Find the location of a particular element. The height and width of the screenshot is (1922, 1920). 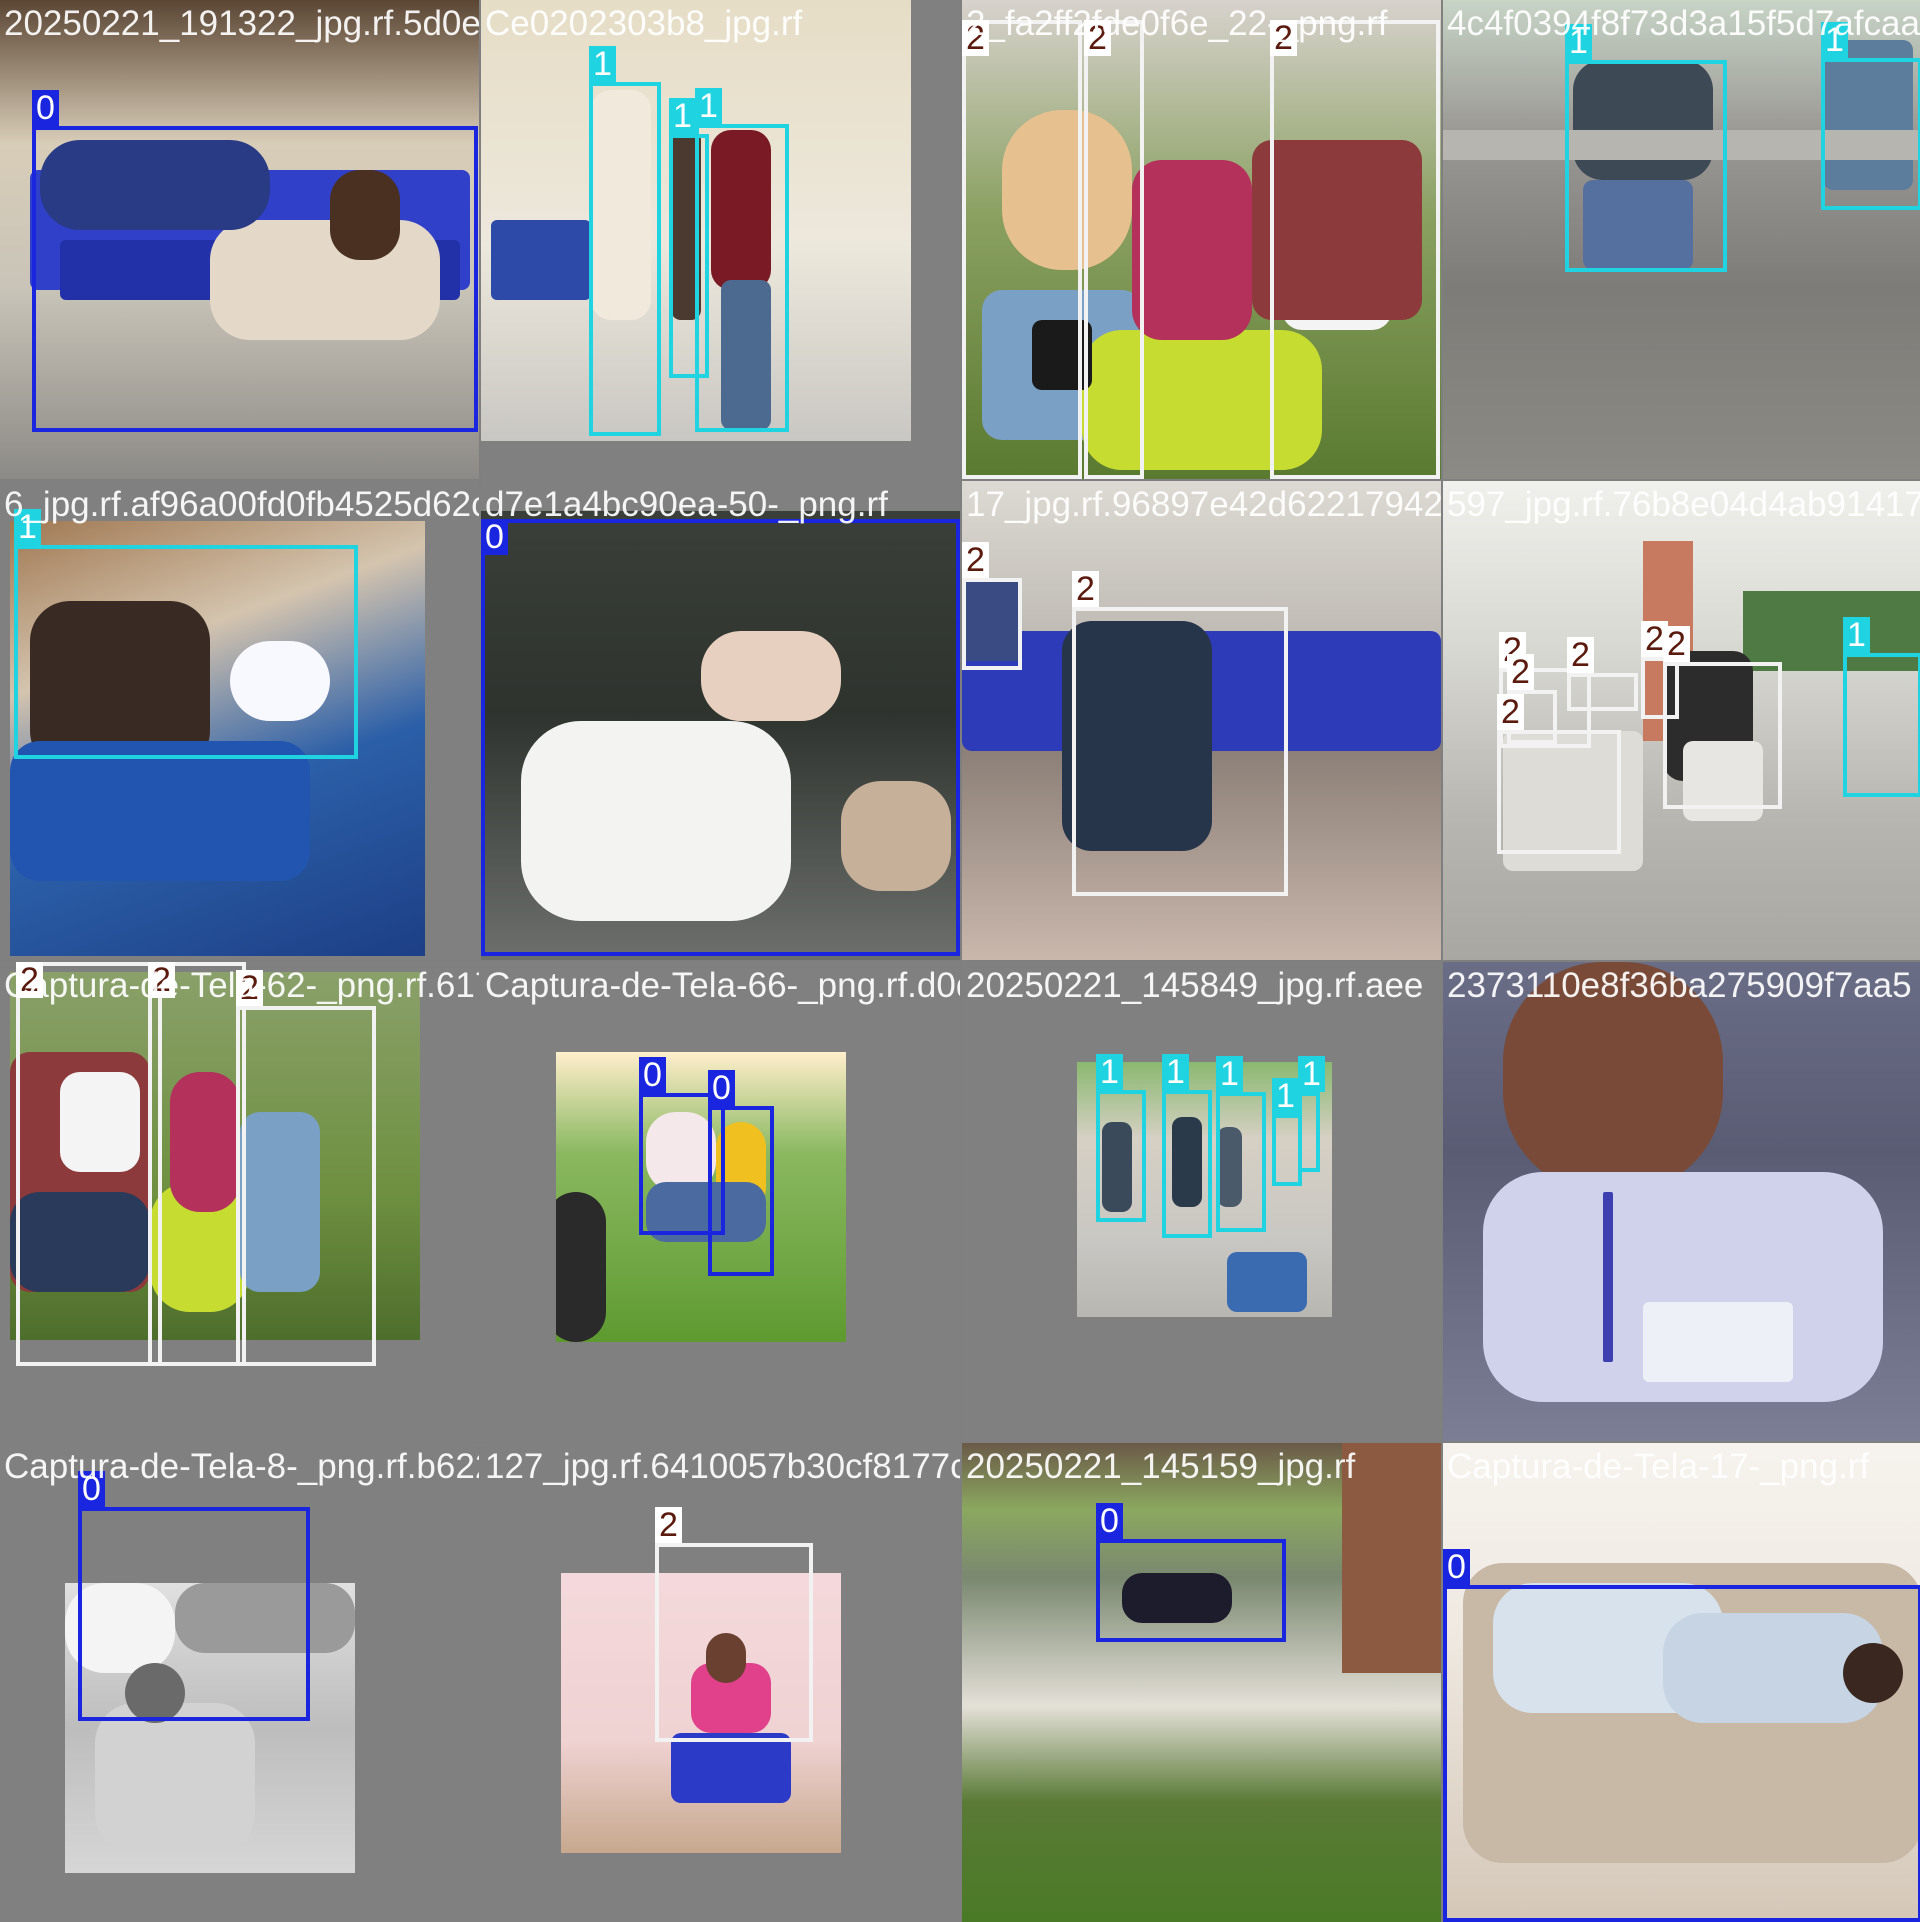

mosaic-tile: 2 2 2 2_fa2ff2fde0f6e_22-_png.rf is located at coordinates (1201, 239).